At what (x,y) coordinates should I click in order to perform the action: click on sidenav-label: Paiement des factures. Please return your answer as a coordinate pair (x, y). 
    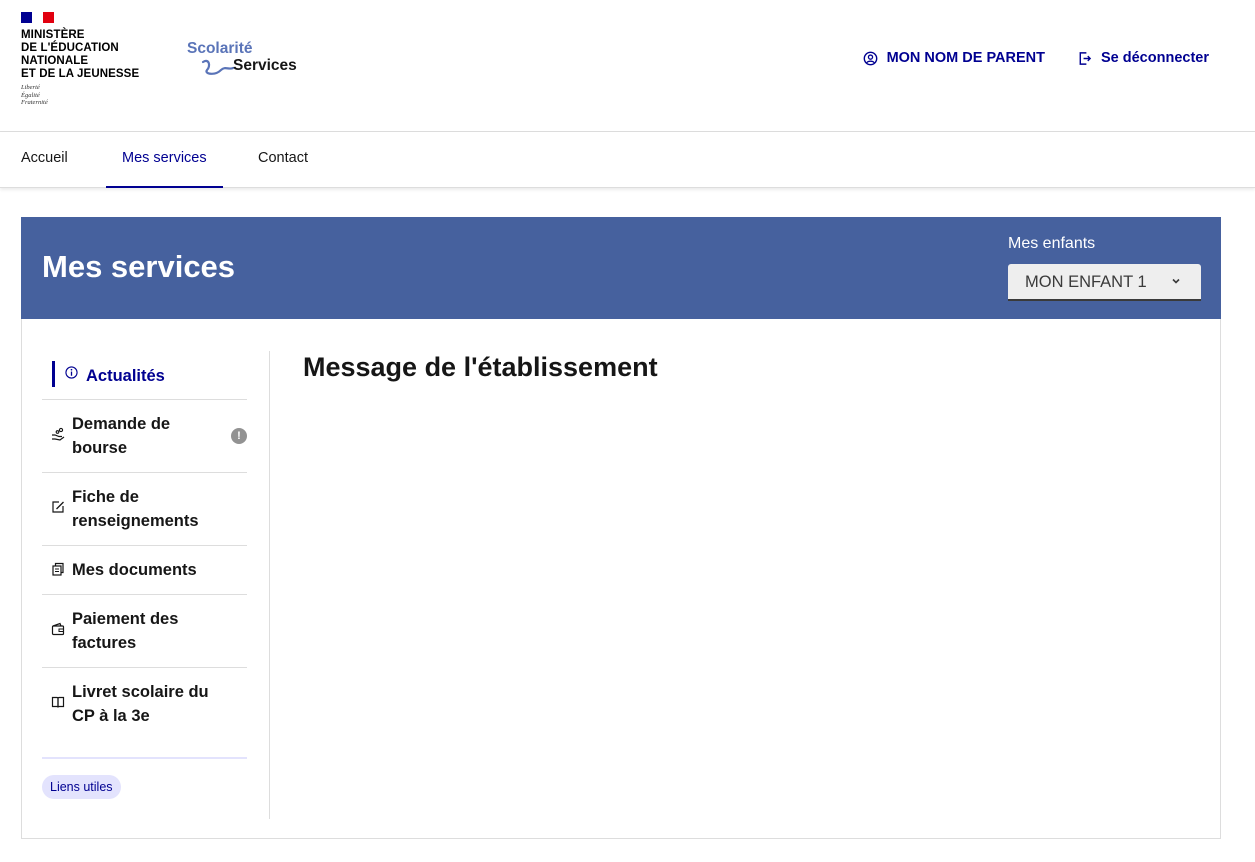
    Looking at the image, I should click on (125, 631).